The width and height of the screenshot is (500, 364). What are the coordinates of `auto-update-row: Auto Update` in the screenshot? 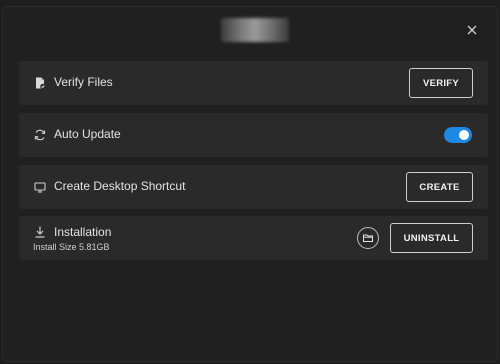 It's located at (253, 135).